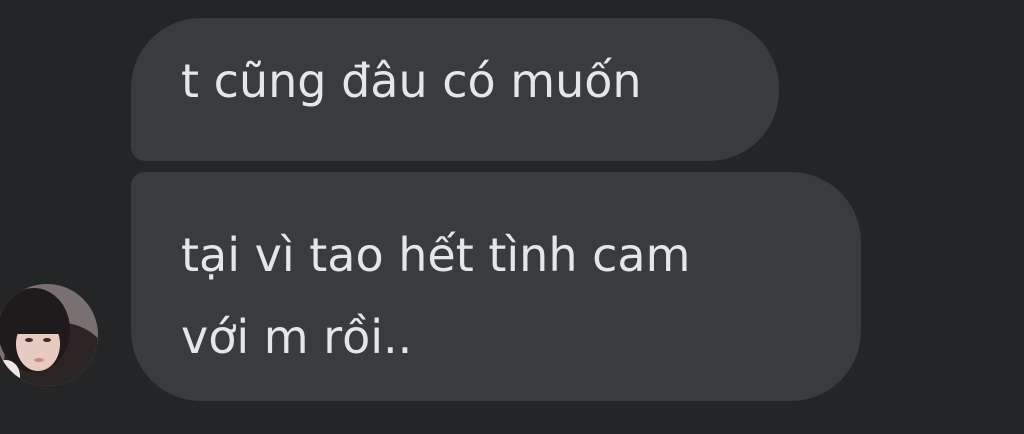  I want to click on message-text-line: với m rồi.., so click(297, 337).